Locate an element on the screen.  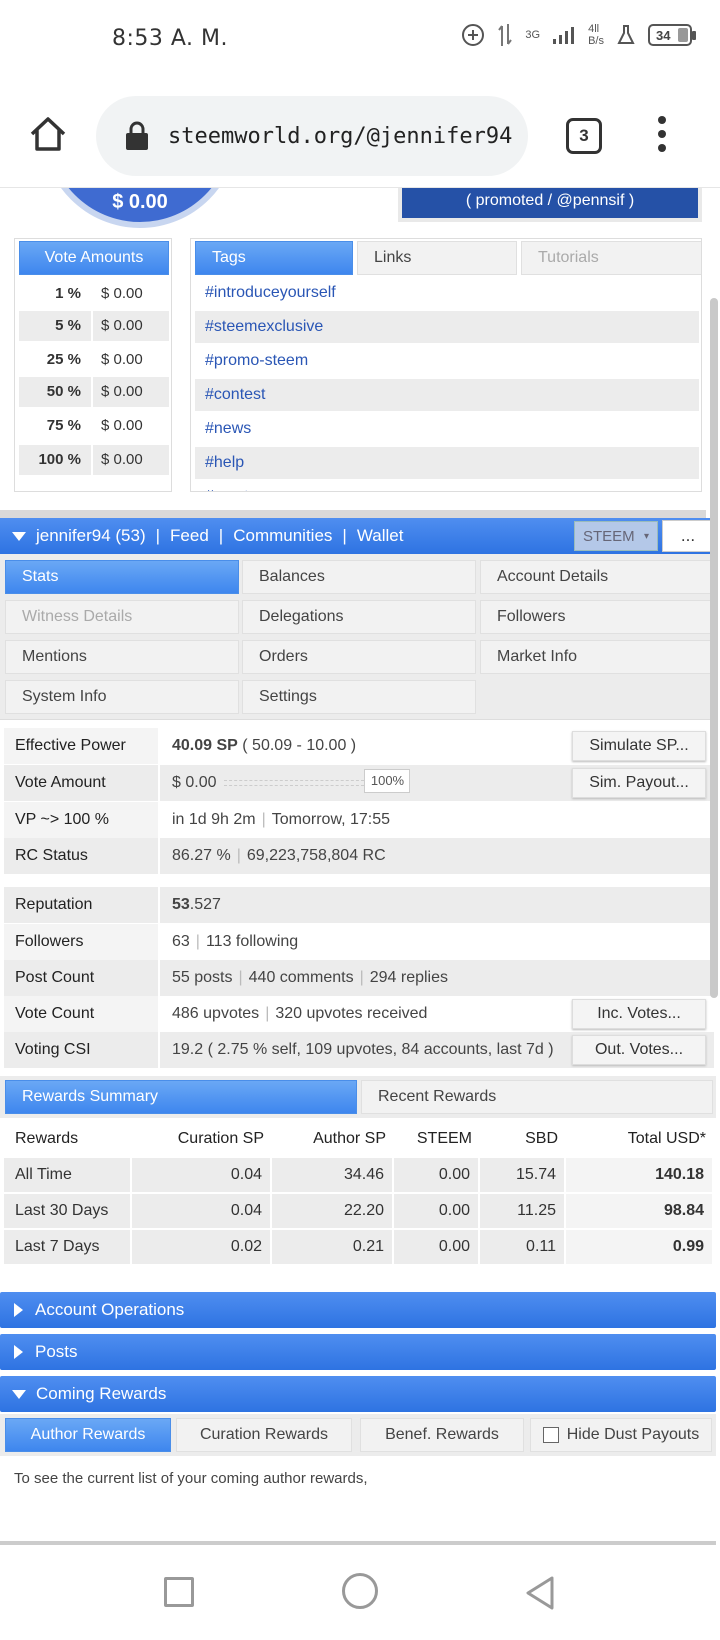
nav-market-info: Market Info is located at coordinates (596, 657).